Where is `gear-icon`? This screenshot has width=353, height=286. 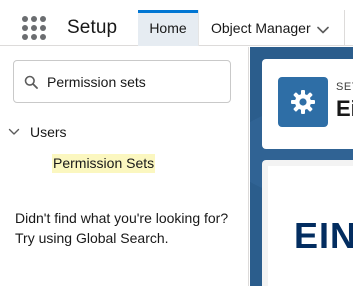
gear-icon is located at coordinates (303, 102).